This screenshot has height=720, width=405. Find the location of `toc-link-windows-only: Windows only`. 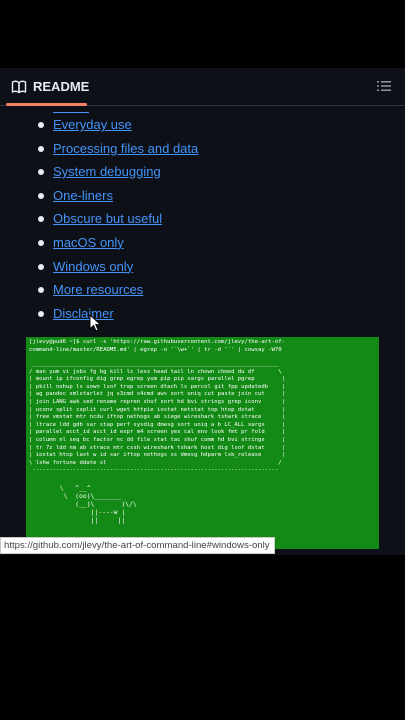

toc-link-windows-only: Windows only is located at coordinates (93, 267).